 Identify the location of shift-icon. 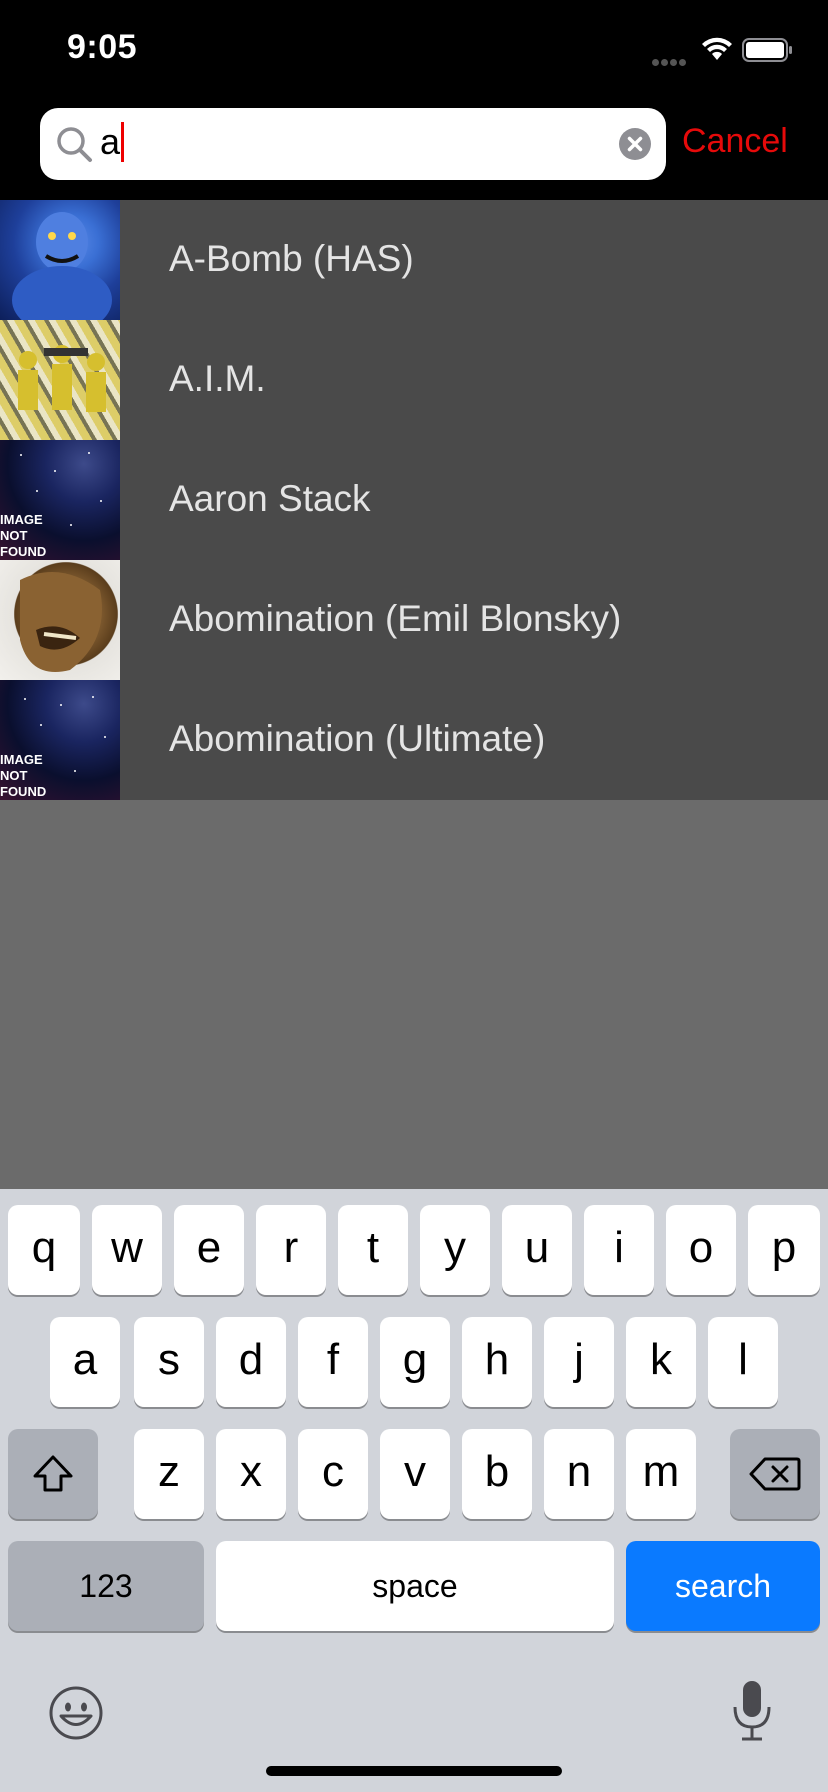
(53, 1473).